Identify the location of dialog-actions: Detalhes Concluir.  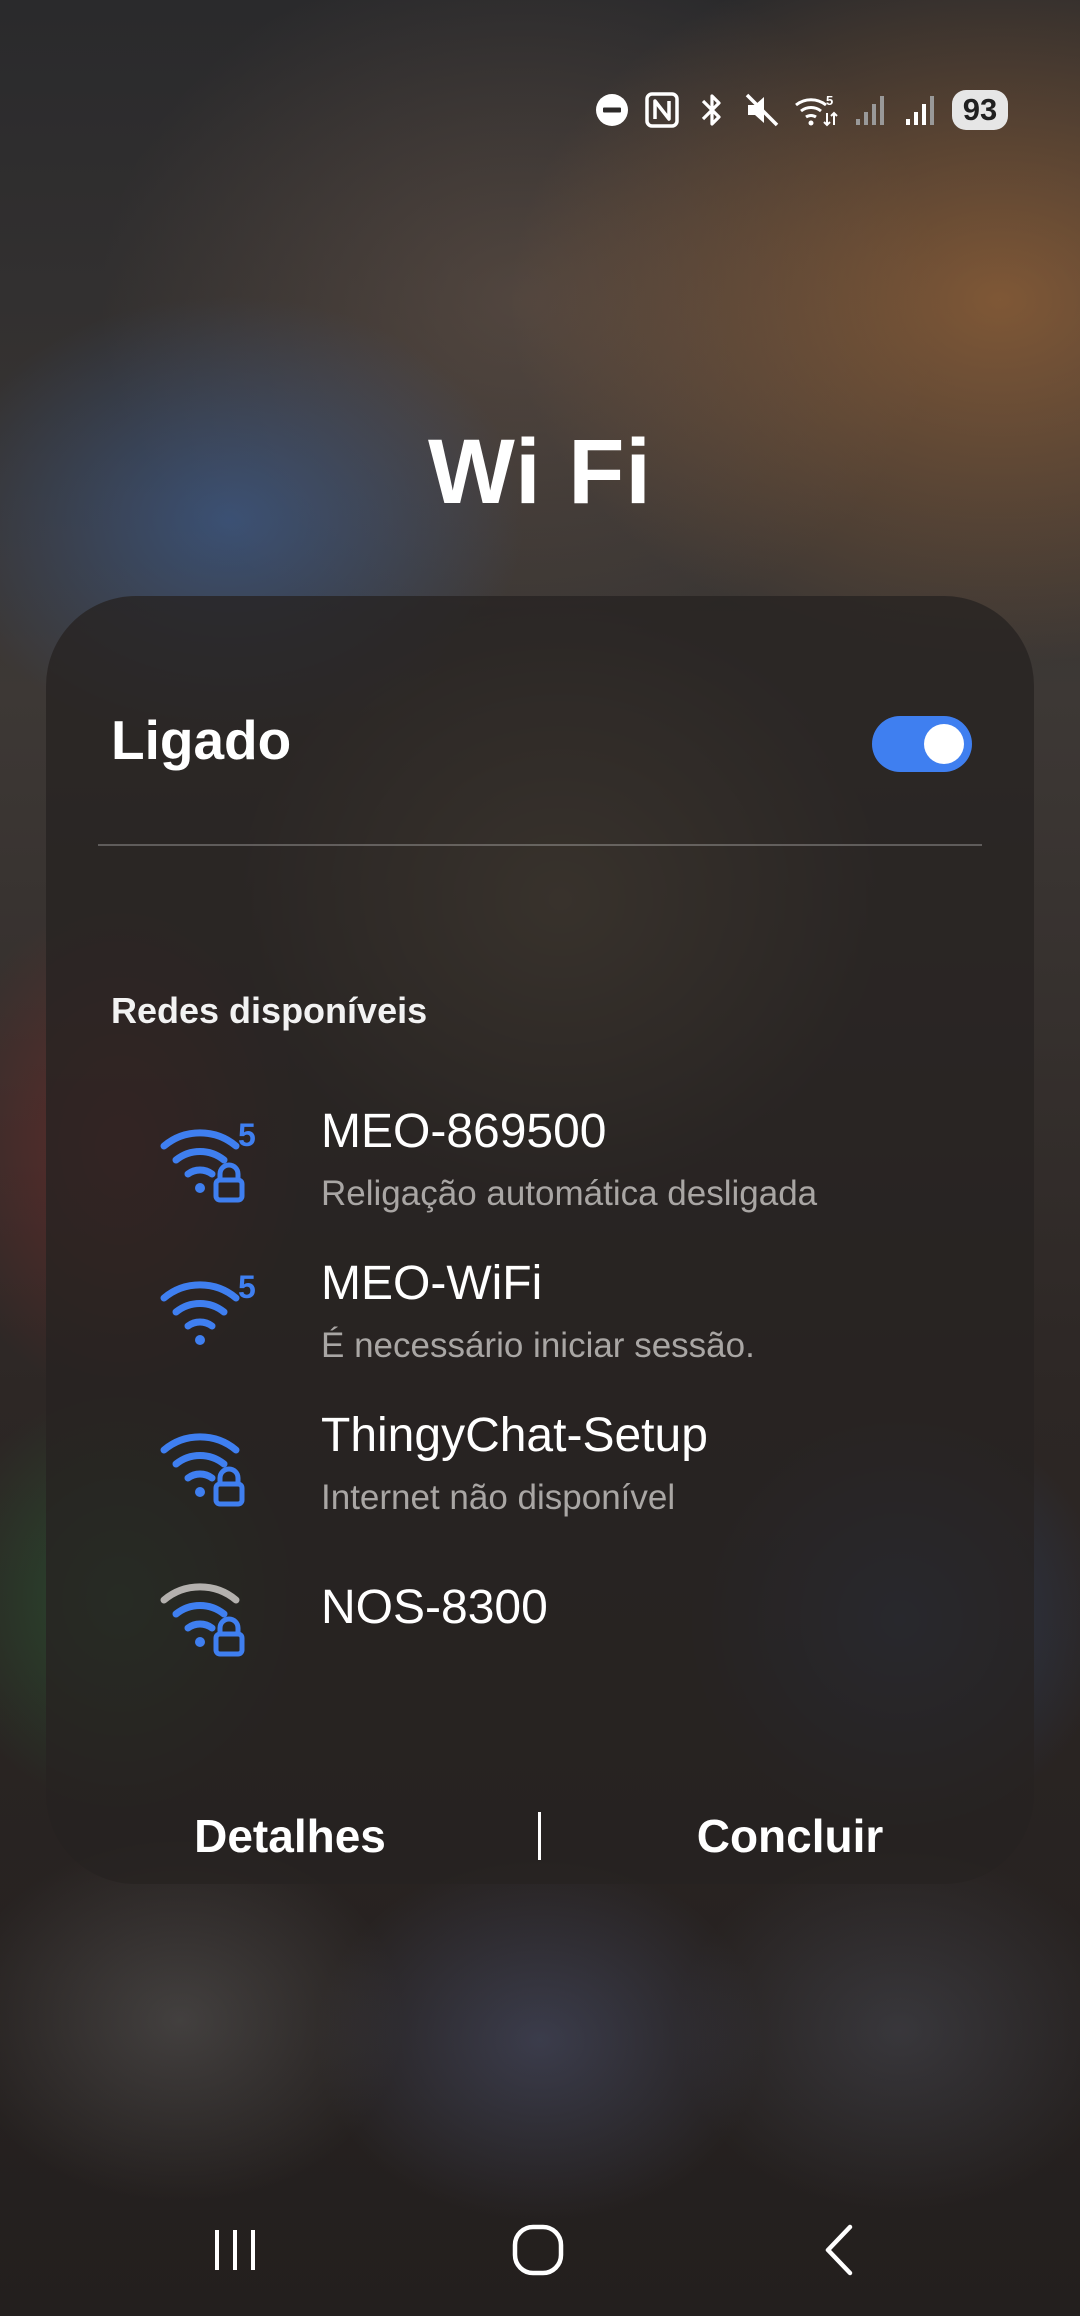
(540, 1841).